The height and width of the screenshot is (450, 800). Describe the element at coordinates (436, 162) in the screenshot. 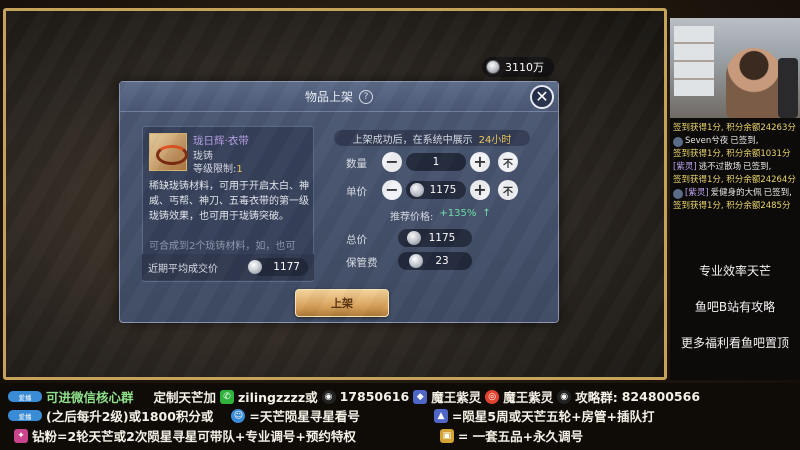

I see `quantity-input: 1` at that location.